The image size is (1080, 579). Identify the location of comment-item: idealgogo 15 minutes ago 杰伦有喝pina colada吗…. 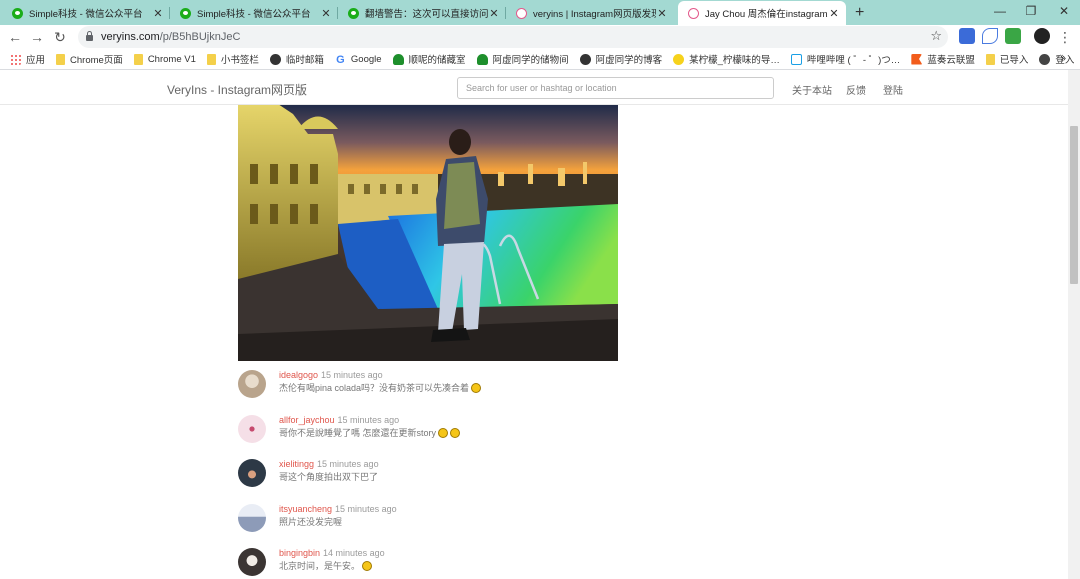
(448, 390).